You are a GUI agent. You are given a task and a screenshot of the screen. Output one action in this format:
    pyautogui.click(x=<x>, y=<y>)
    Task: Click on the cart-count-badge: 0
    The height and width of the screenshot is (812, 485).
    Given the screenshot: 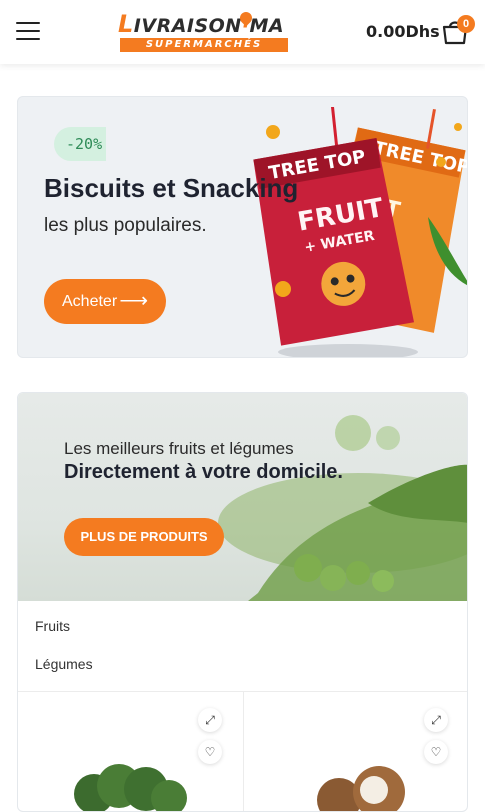 What is the action you would take?
    pyautogui.click(x=466, y=24)
    